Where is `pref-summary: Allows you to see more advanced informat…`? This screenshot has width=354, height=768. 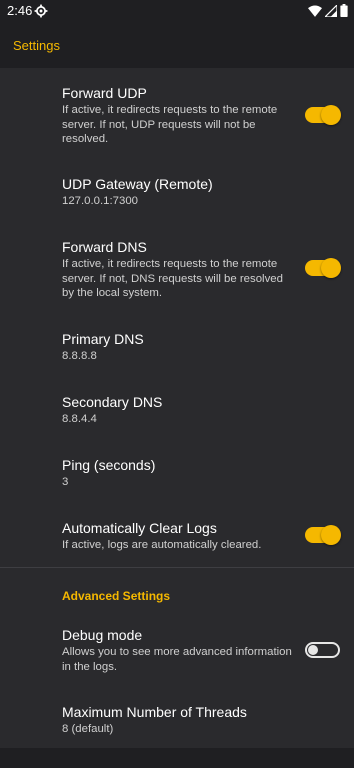
pref-summary: Allows you to see more advanced informat… is located at coordinates (177, 659).